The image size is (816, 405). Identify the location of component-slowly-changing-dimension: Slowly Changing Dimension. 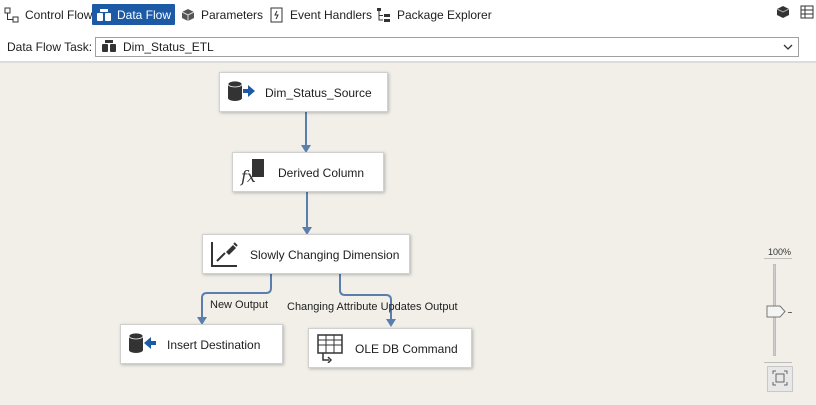
(306, 254).